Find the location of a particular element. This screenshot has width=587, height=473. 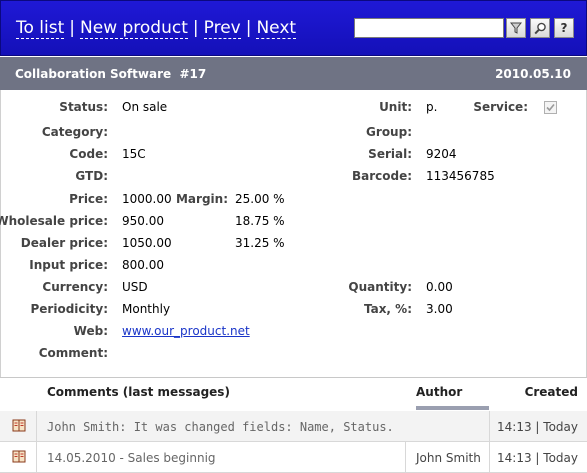

dealer-price-label: Dealer price: is located at coordinates (64, 243).